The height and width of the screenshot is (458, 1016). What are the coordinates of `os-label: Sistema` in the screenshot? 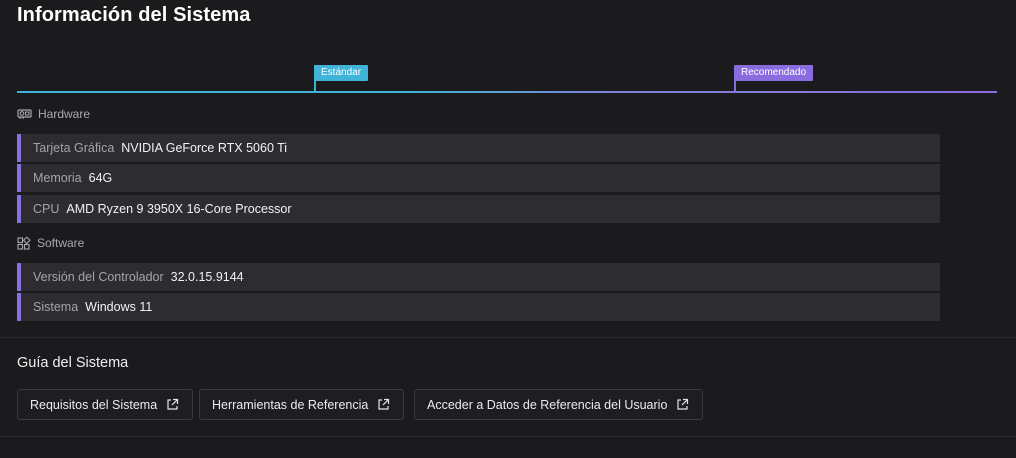 It's located at (56, 307).